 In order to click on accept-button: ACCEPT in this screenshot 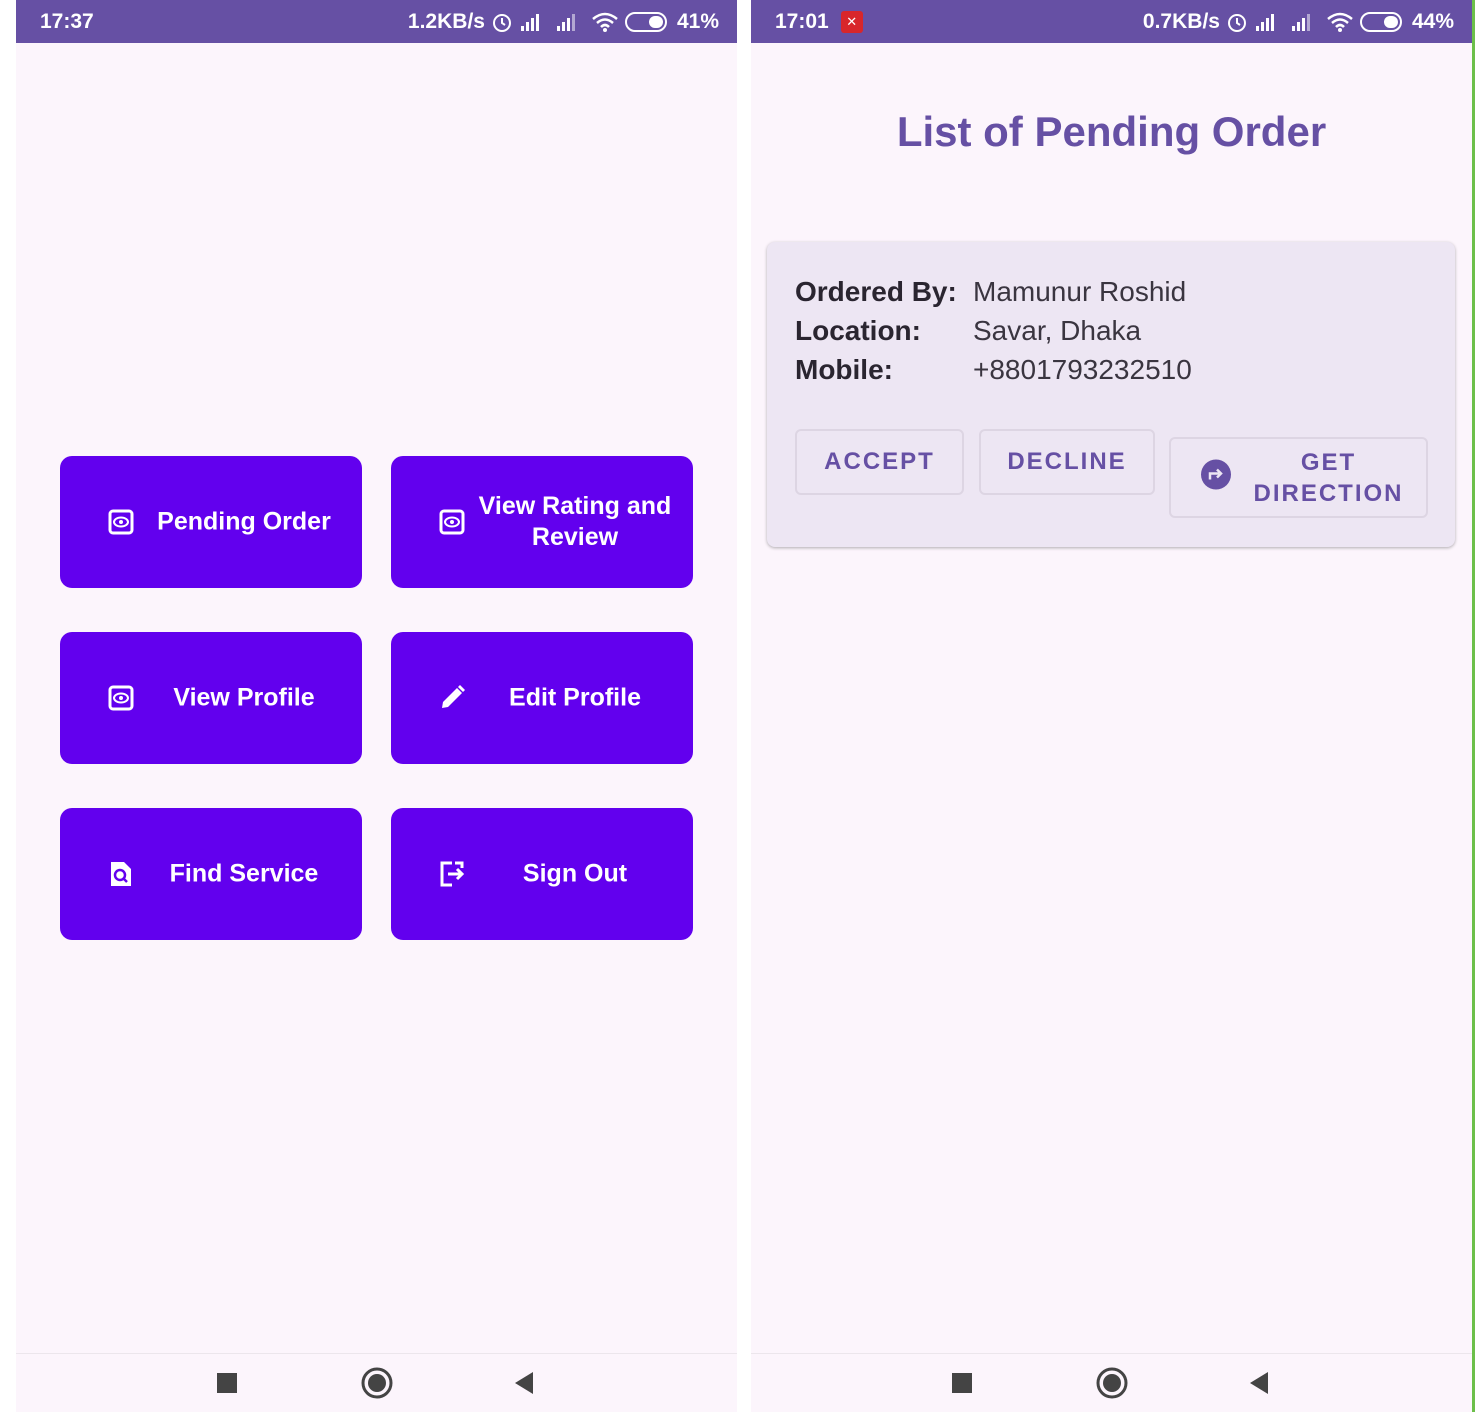, I will do `click(879, 462)`.